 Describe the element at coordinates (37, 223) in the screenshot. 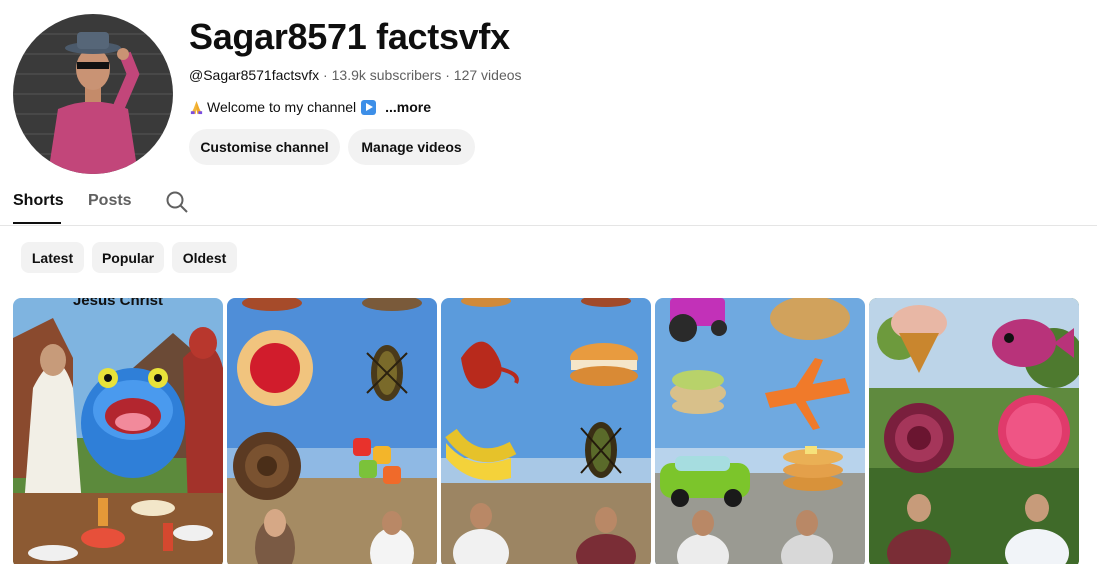

I see `active-tab-indicator` at that location.